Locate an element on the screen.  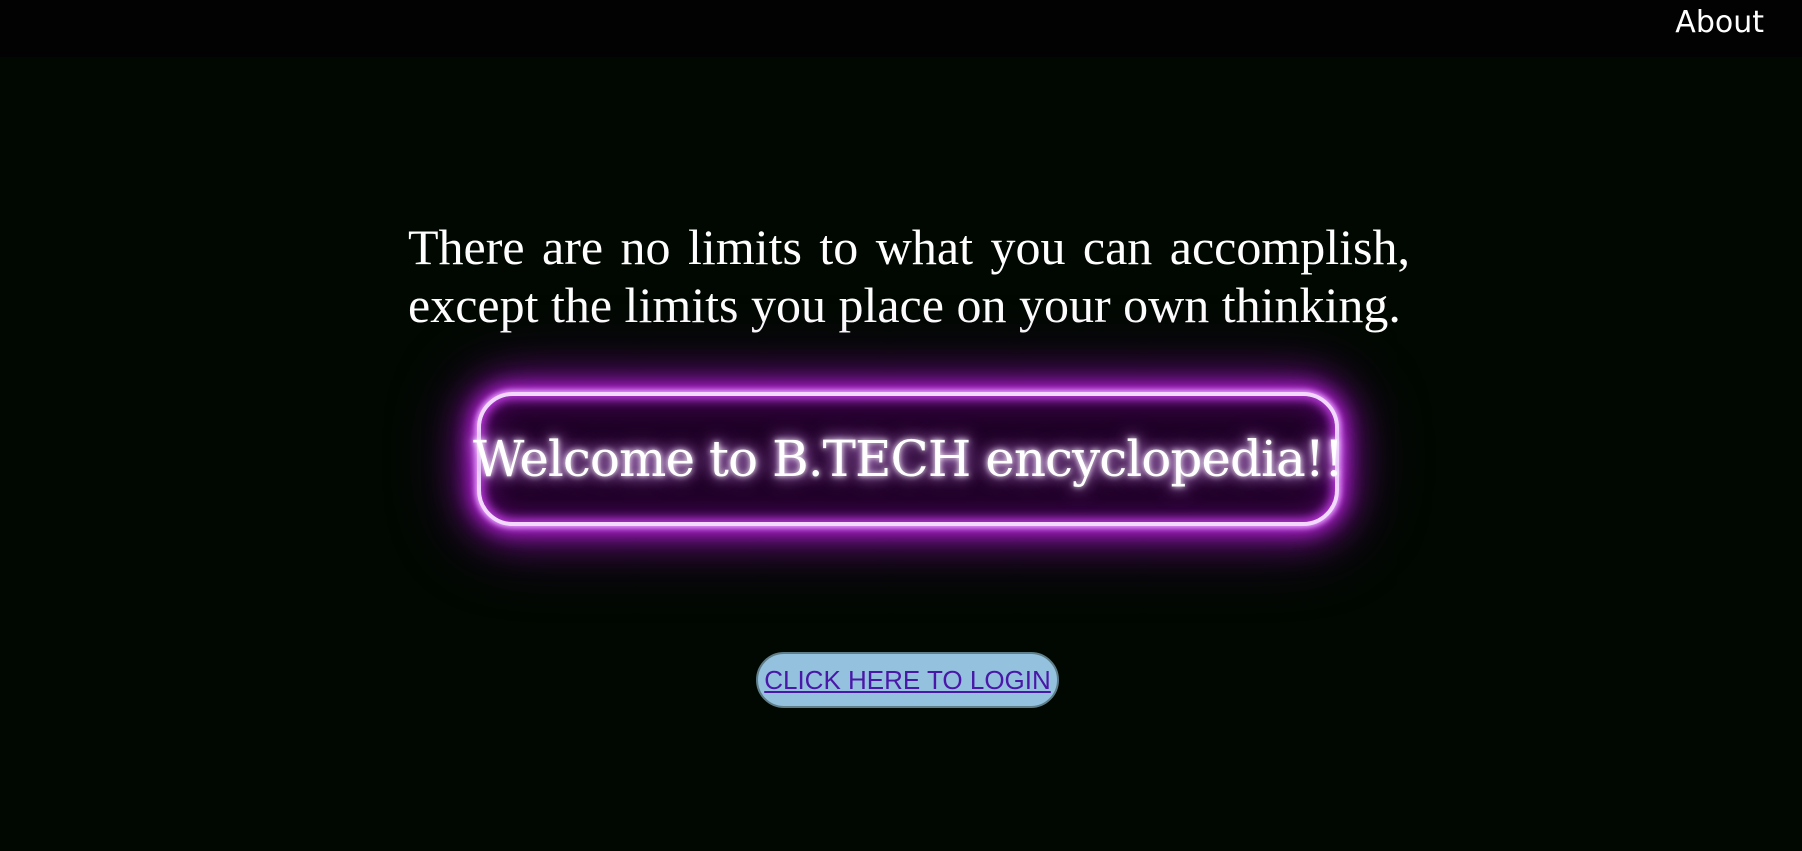
welcome-title: Welcome to B.TECH encyclopedia!! is located at coordinates (908, 459).